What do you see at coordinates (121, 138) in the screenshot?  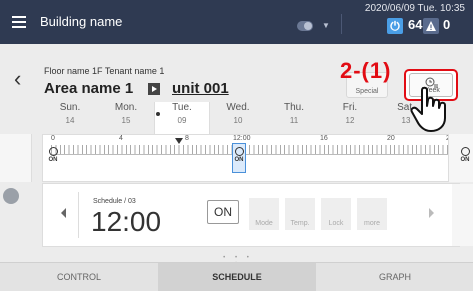 I see `tick-label: 4` at bounding box center [121, 138].